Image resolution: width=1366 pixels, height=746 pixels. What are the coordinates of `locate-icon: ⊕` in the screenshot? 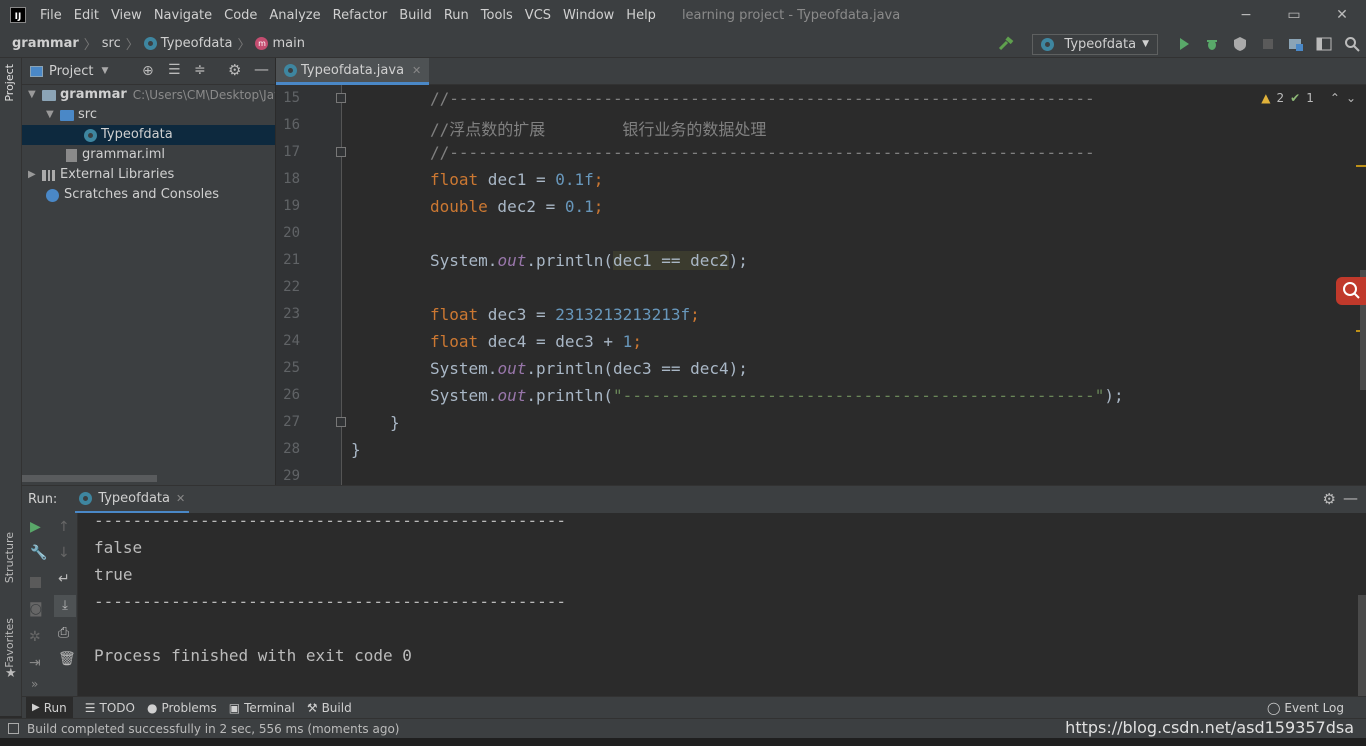 It's located at (148, 71).